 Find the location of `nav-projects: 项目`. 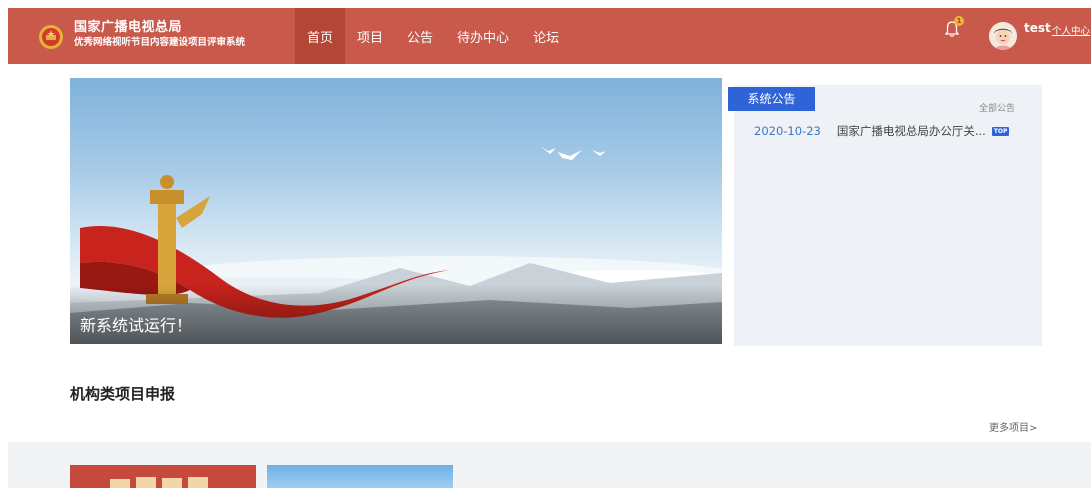

nav-projects: 项目 is located at coordinates (370, 36).